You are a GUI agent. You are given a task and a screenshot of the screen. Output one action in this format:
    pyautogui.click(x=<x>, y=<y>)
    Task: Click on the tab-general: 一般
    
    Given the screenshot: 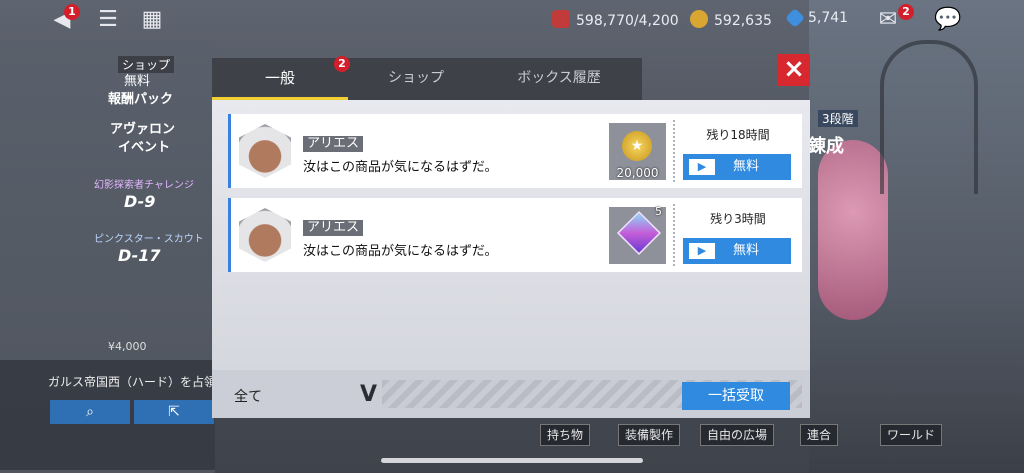 What is the action you would take?
    pyautogui.click(x=280, y=79)
    